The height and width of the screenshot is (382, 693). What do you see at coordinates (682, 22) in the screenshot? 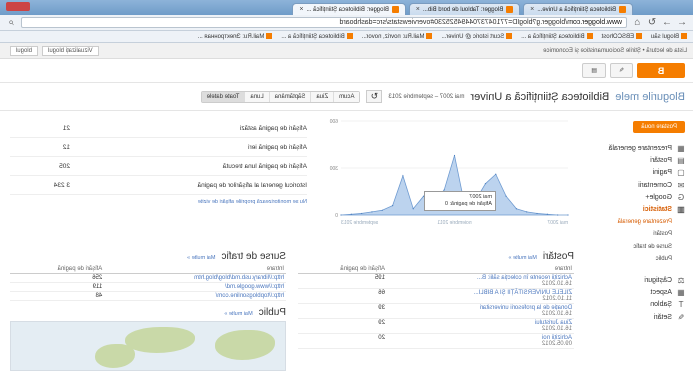
I see `back-arrow-icon: ←` at bounding box center [682, 22].